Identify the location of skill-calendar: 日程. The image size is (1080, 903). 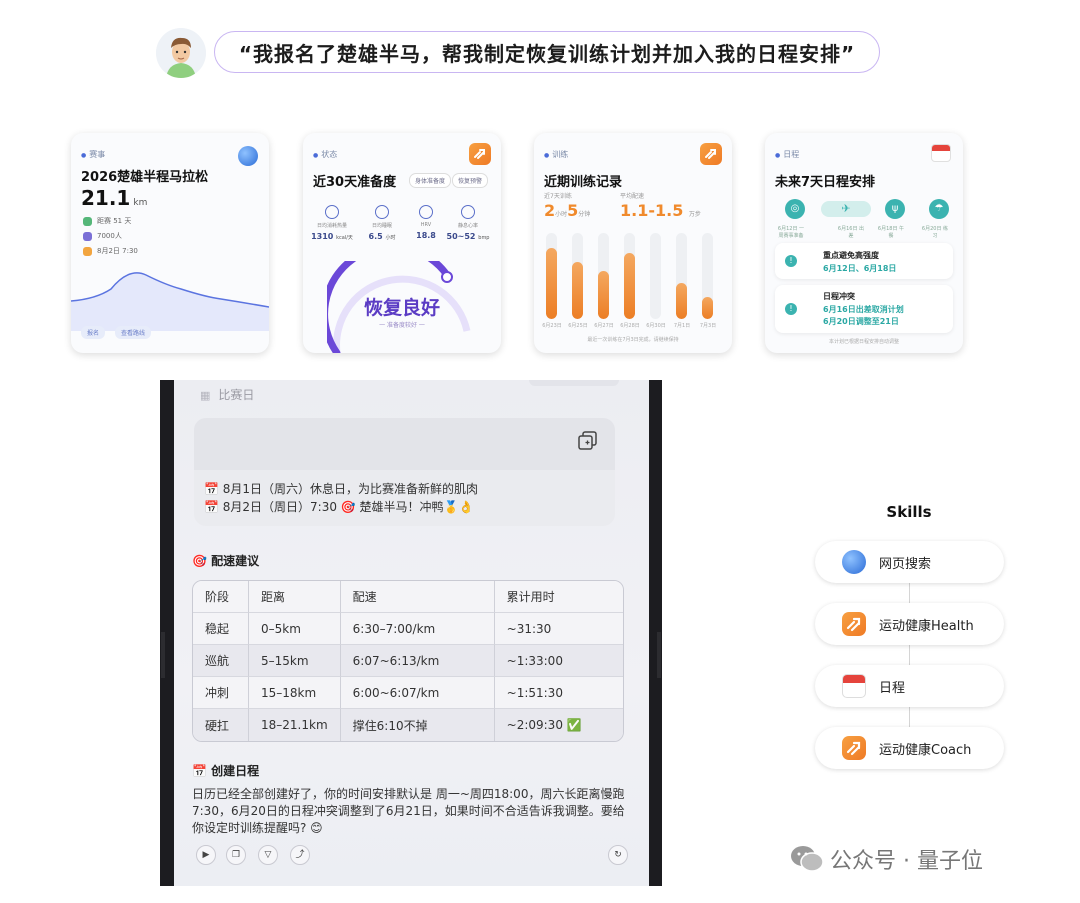
(909, 686).